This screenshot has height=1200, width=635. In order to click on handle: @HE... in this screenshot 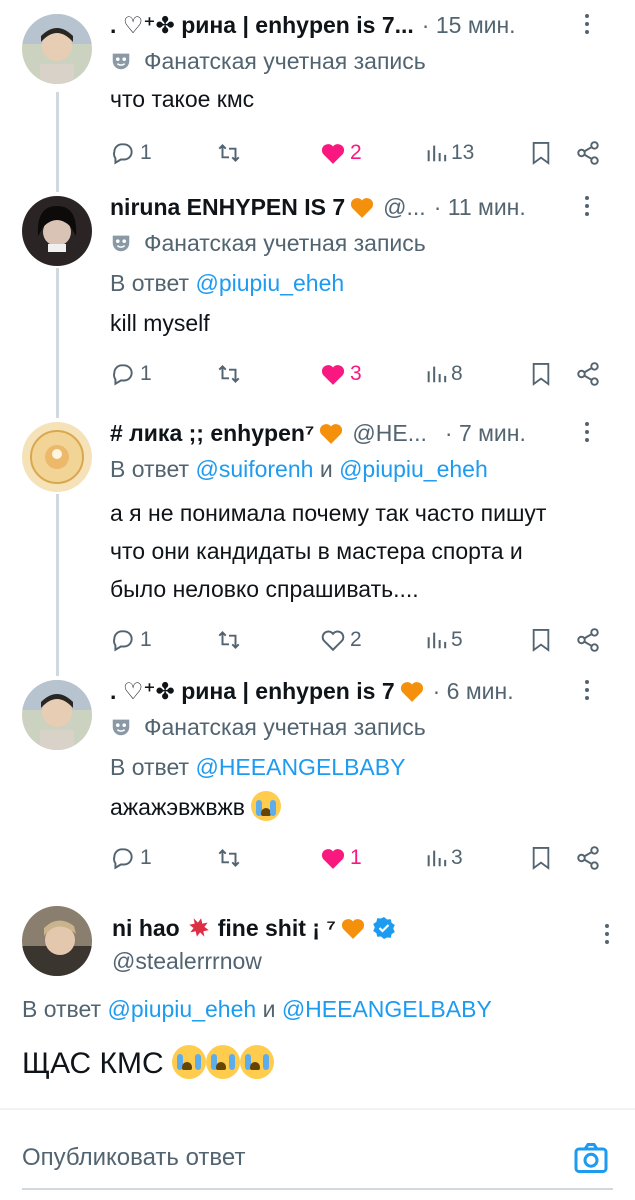, I will do `click(389, 433)`.